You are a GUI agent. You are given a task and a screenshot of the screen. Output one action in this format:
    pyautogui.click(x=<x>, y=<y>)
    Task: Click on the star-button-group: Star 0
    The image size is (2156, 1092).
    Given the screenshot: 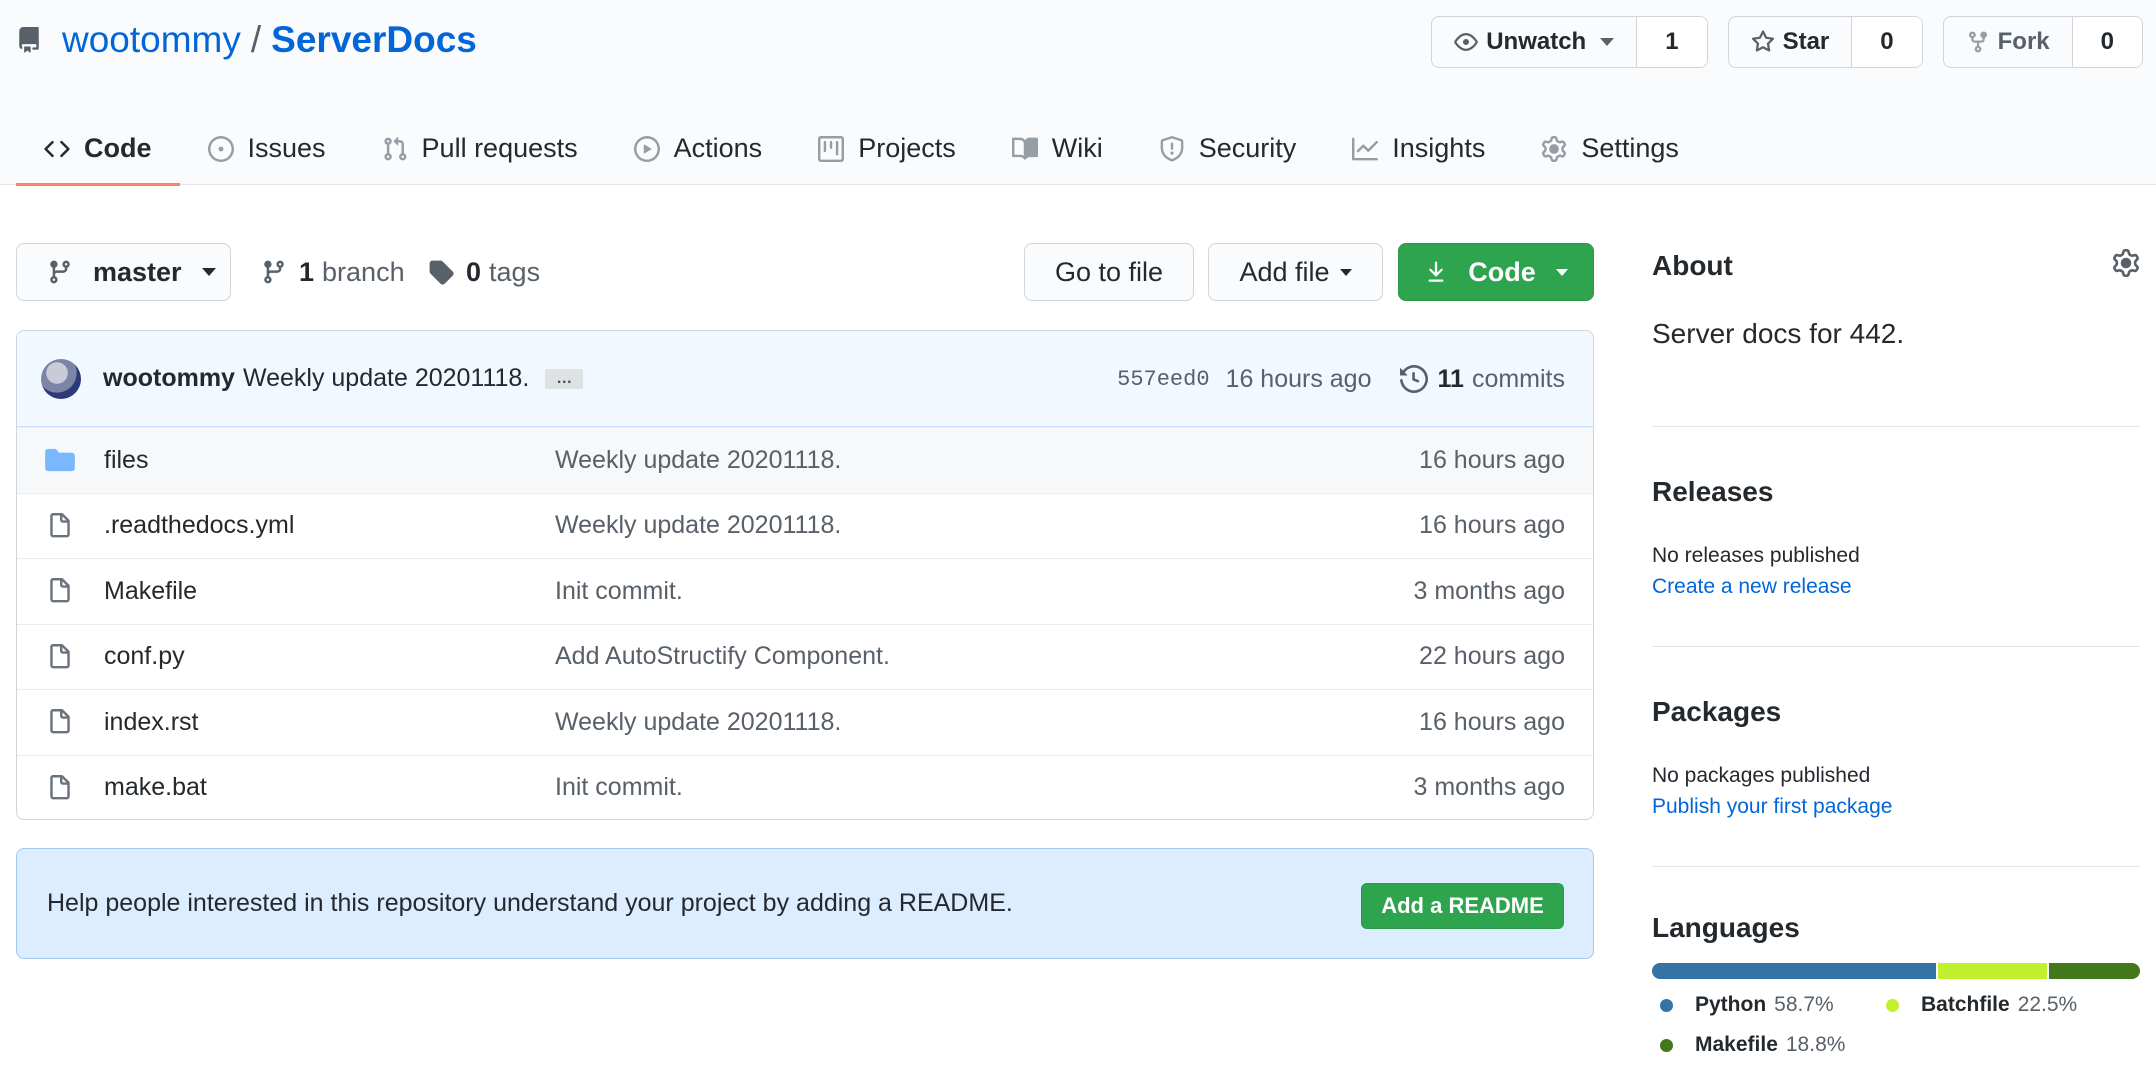 What is the action you would take?
    pyautogui.click(x=1825, y=42)
    